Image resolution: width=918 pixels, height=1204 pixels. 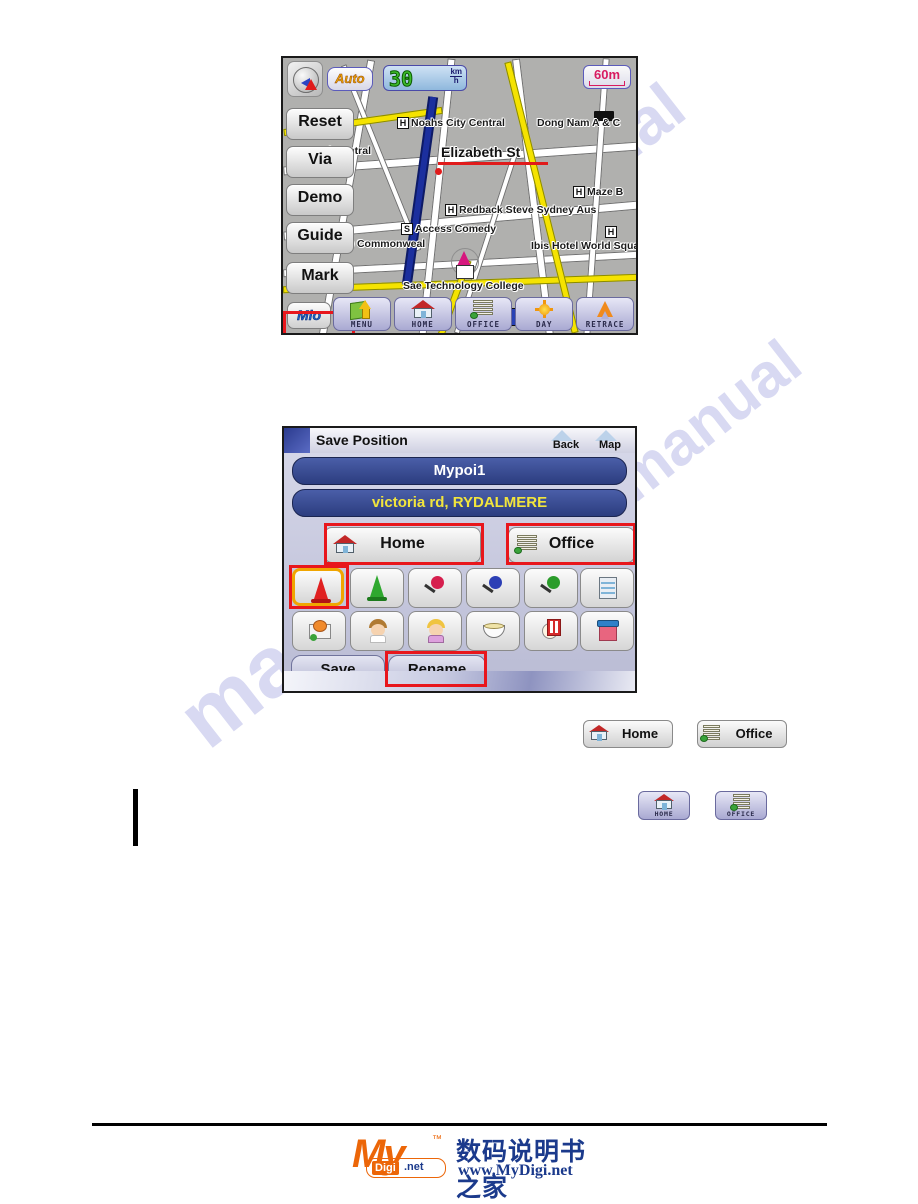 I want to click on sun-icon, so click(x=544, y=309).